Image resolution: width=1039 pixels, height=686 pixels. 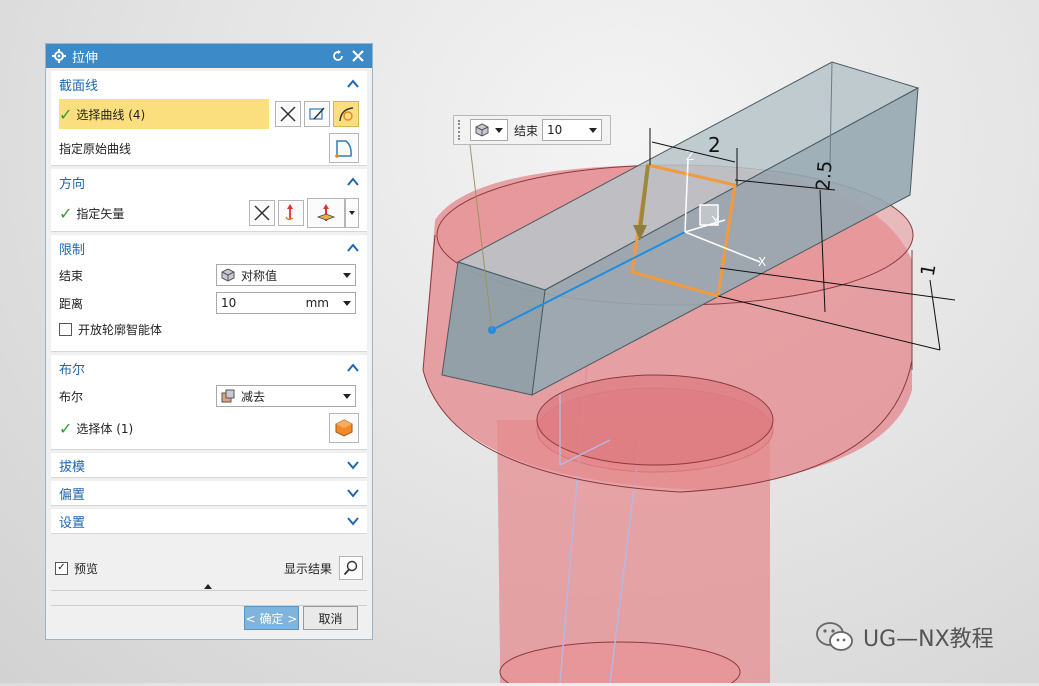 I want to click on triangle-up-icon, so click(x=208, y=586).